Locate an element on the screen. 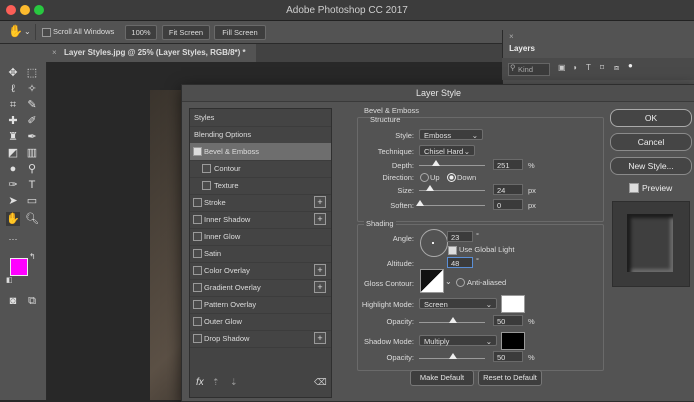  style-item-inner-shadow: Inner Shadow + is located at coordinates (260, 220).